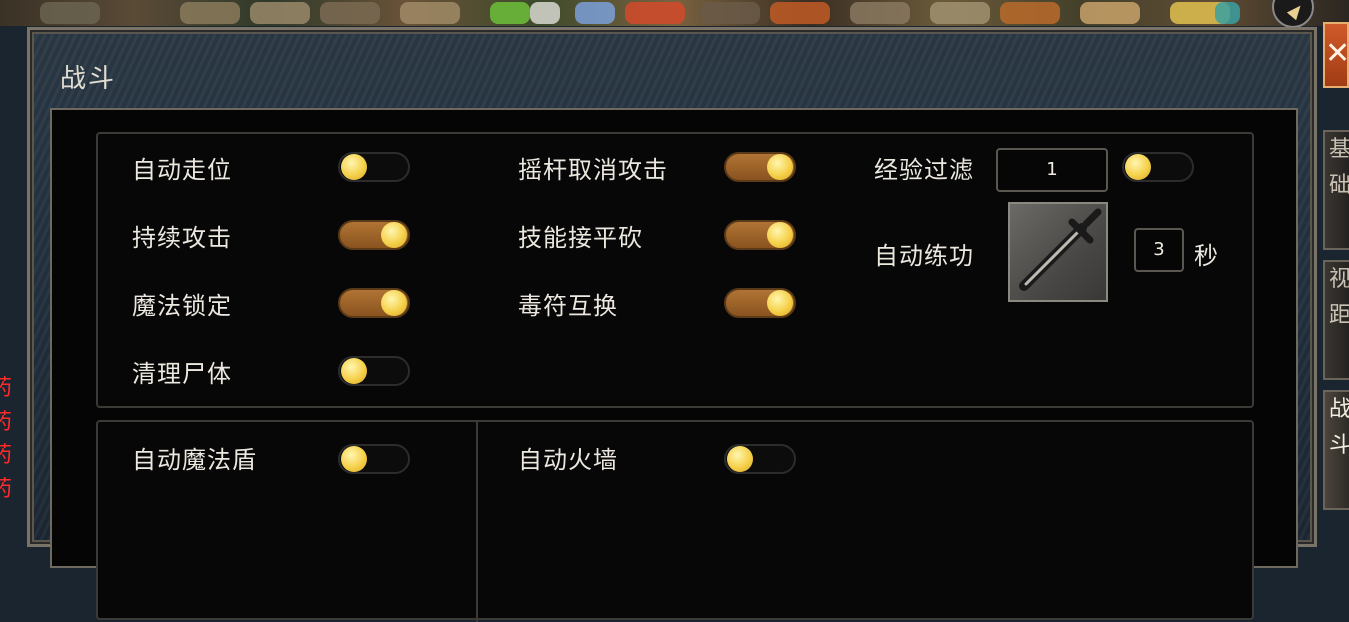  What do you see at coordinates (1336, 190) in the screenshot?
I see `tab-basic: 基础` at bounding box center [1336, 190].